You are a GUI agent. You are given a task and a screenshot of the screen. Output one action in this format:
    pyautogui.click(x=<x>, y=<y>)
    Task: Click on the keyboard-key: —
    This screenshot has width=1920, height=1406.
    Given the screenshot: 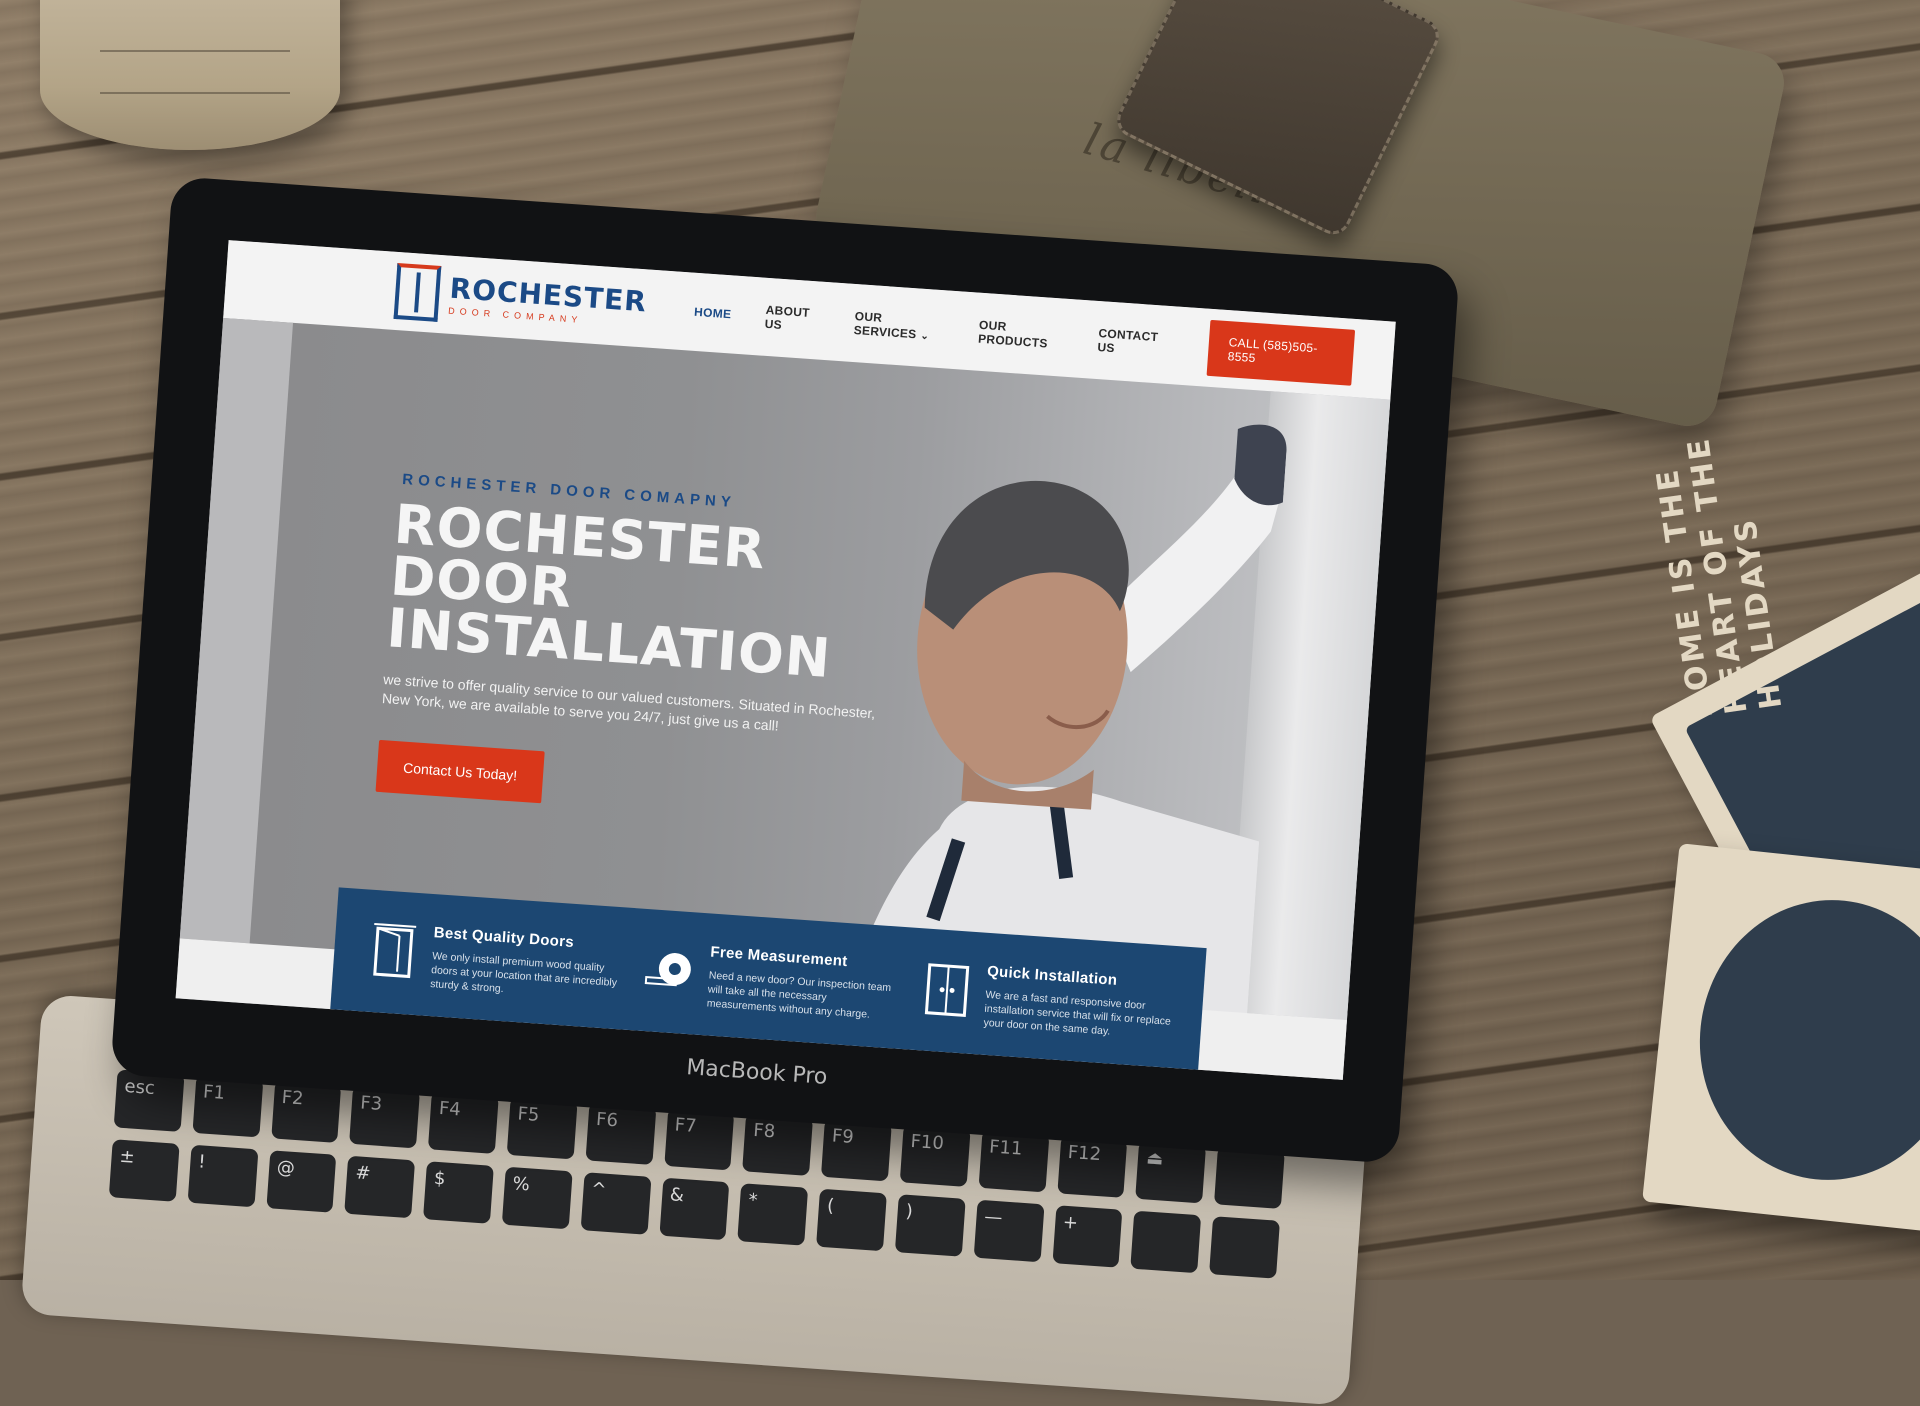 What is the action you would take?
    pyautogui.click(x=1009, y=1231)
    